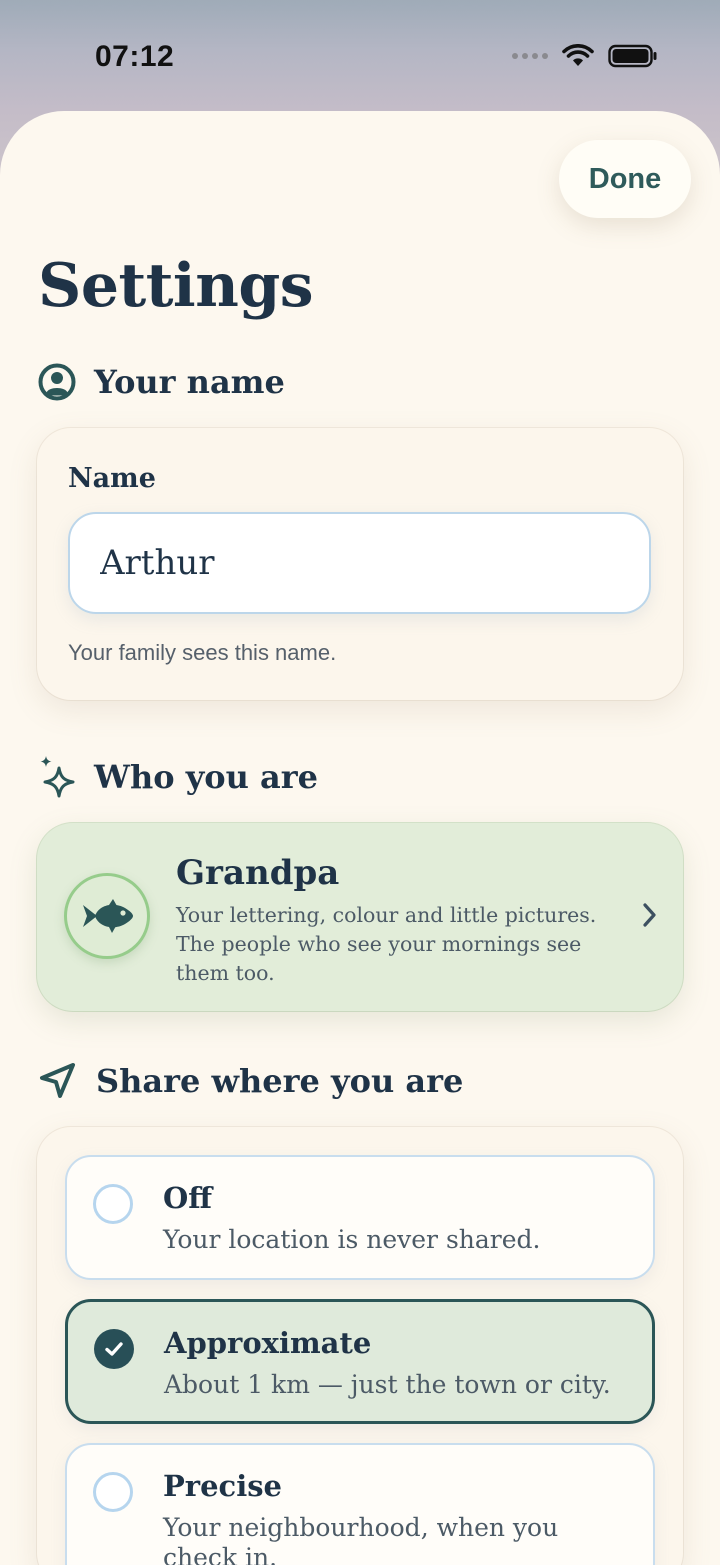 This screenshot has height=1565, width=720. I want to click on checkmark-icon, so click(114, 1349).